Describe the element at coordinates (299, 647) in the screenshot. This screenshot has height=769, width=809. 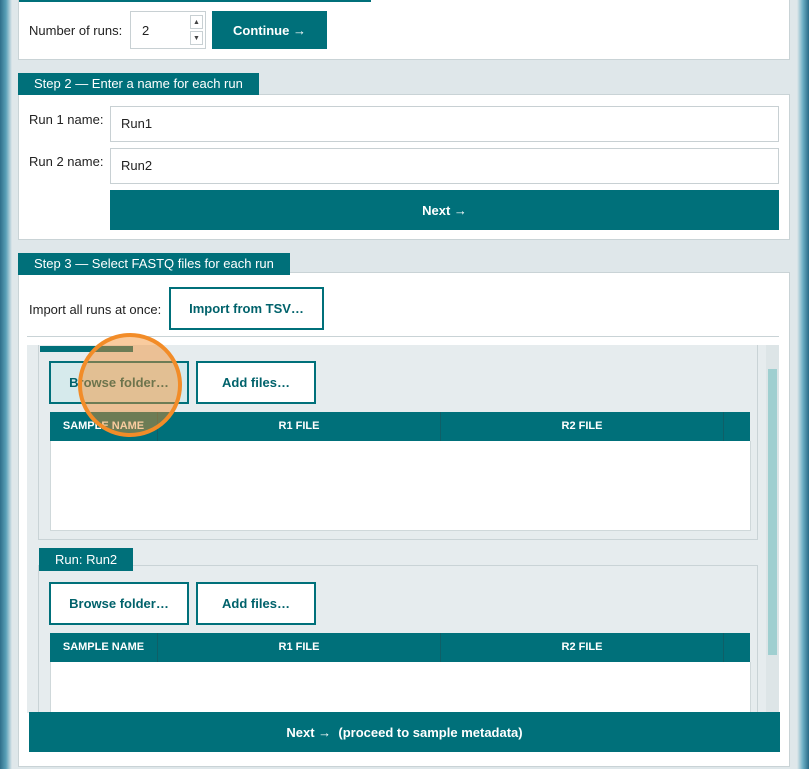
I see `run2-col-r1-file: R1 FILE` at that location.